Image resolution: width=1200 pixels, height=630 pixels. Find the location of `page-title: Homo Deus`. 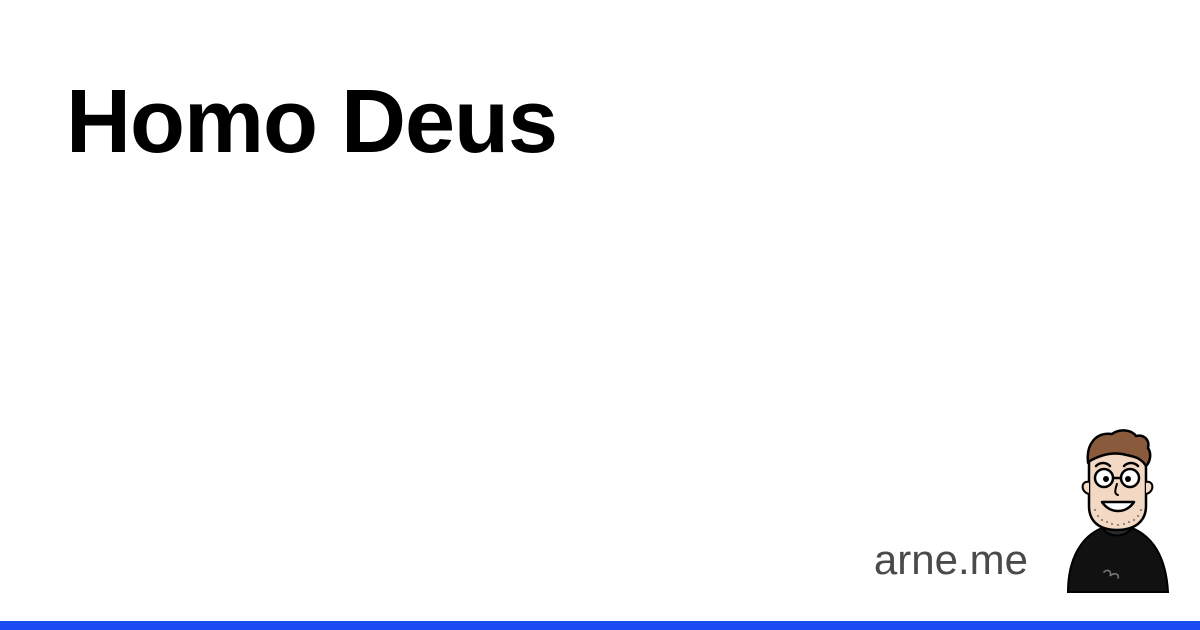

page-title: Homo Deus is located at coordinates (312, 122).